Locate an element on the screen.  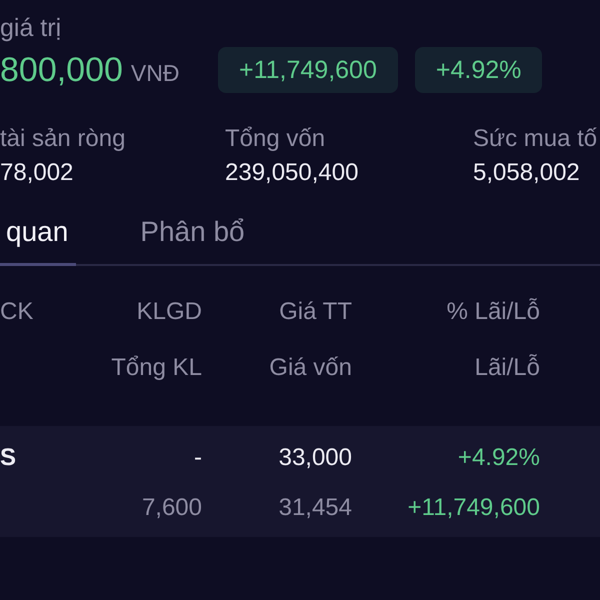
column-header: % Lãi/Lỗ is located at coordinates (493, 312).